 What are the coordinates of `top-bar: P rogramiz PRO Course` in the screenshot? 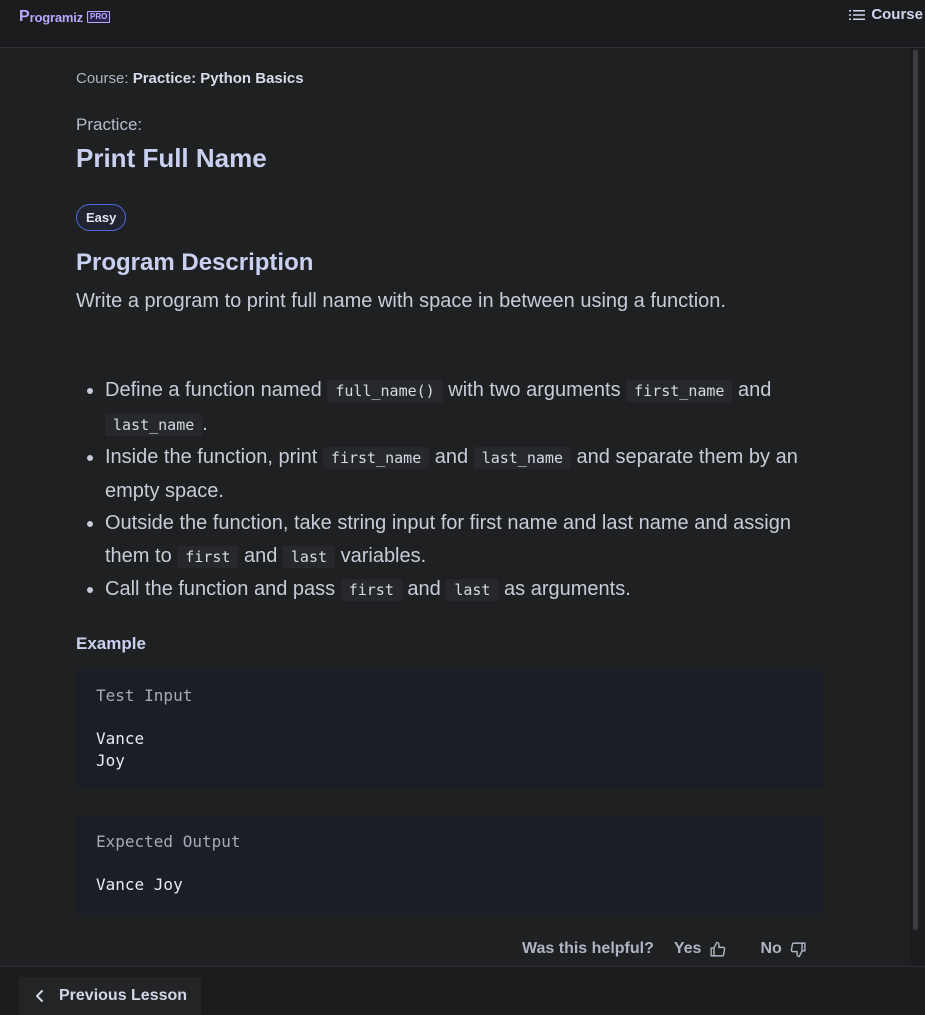 It's located at (462, 24).